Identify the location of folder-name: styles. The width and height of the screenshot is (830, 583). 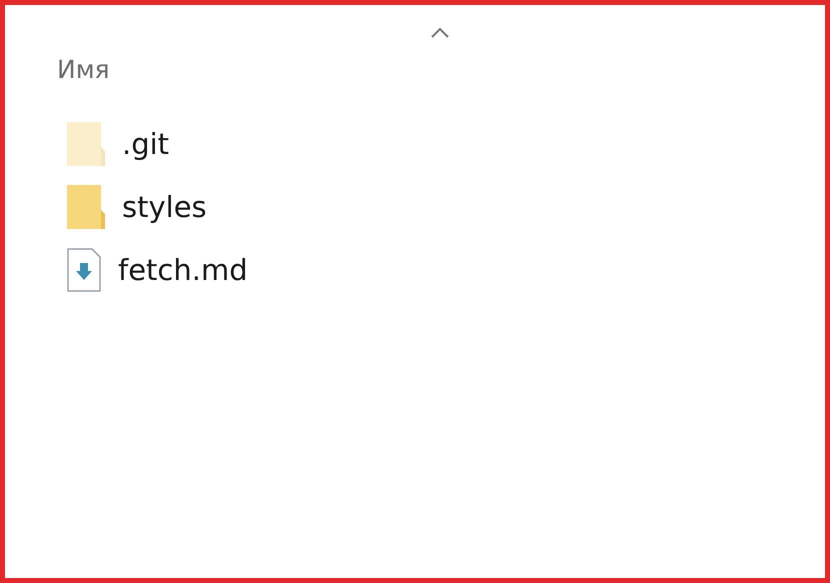
(164, 207).